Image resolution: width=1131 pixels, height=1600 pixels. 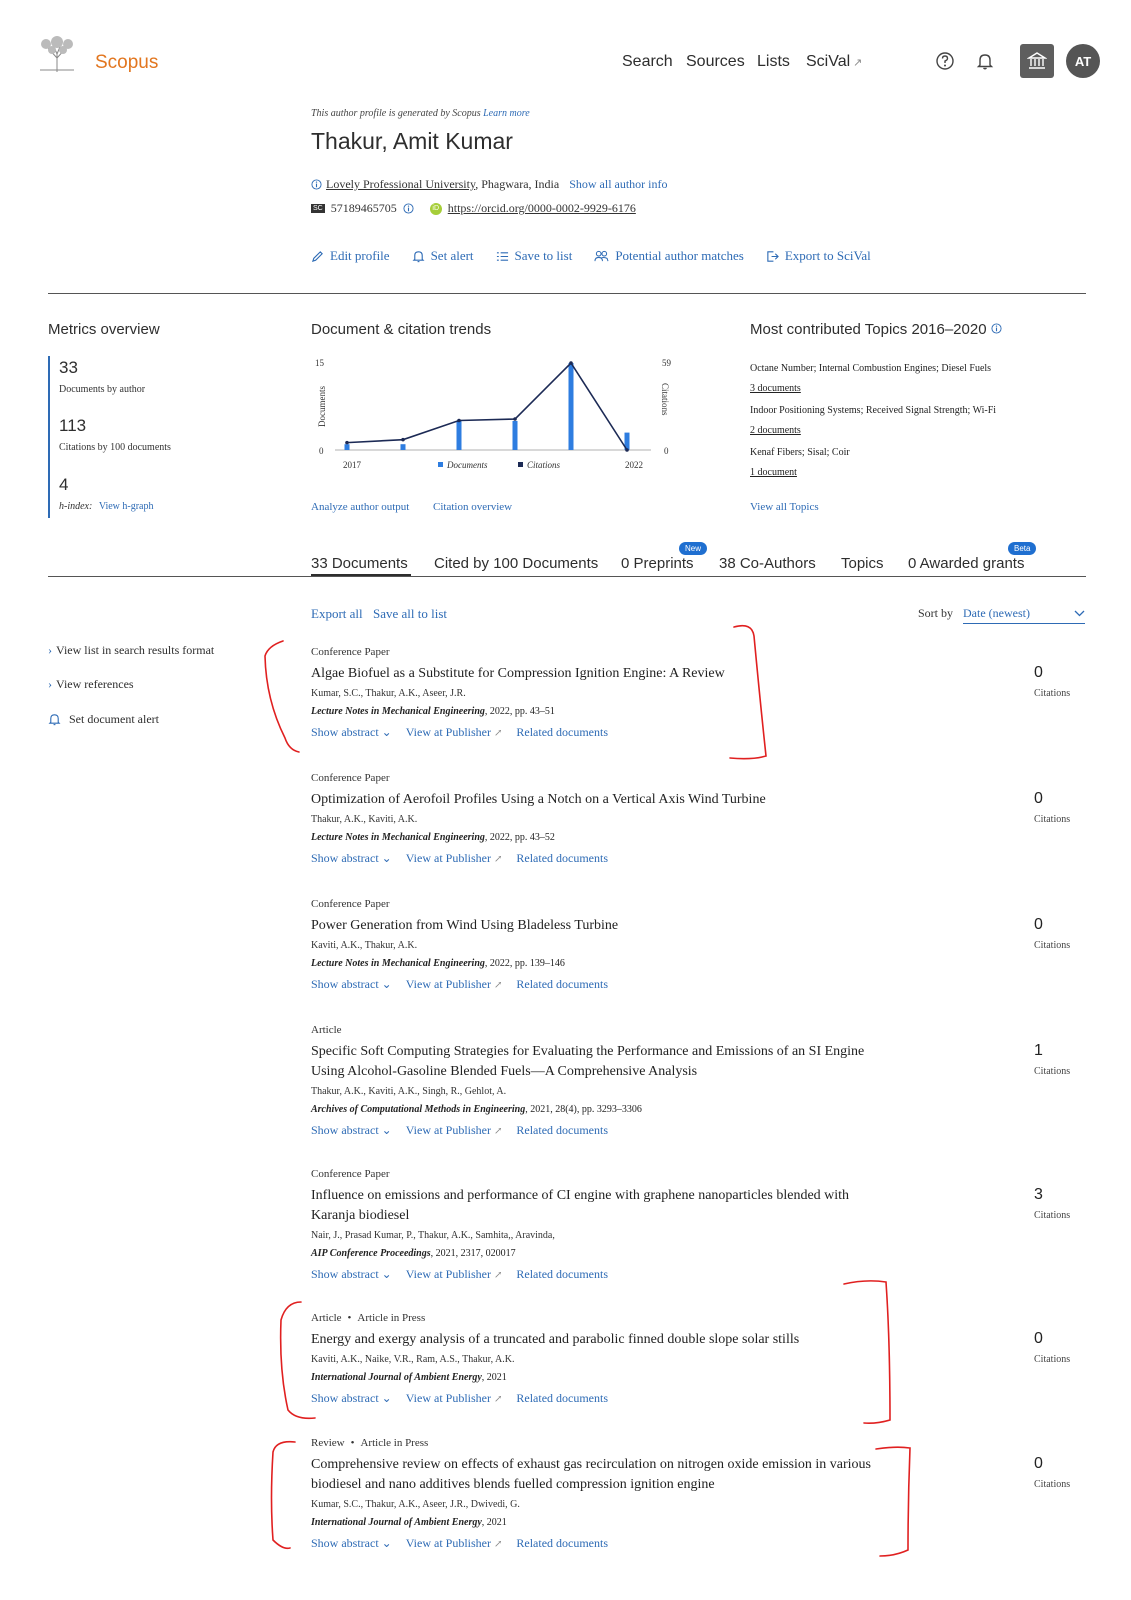 I want to click on citations-point-2017, so click(x=347, y=442).